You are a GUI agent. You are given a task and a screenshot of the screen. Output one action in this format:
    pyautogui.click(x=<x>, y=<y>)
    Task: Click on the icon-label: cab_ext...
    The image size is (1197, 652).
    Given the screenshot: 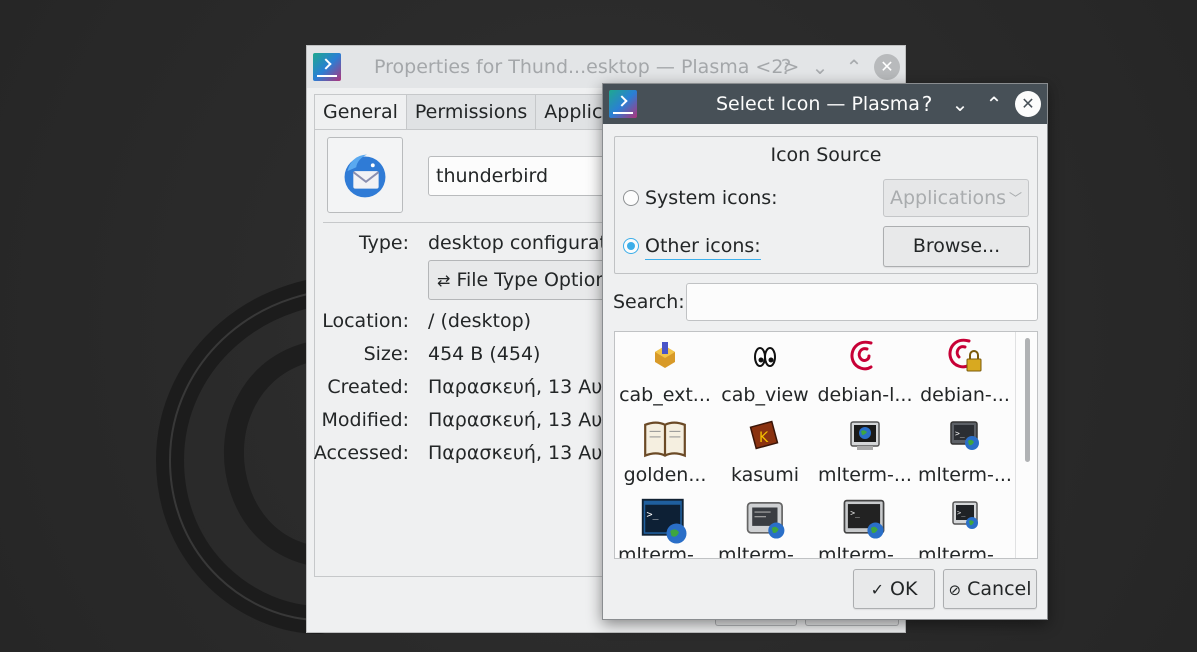 What is the action you would take?
    pyautogui.click(x=665, y=395)
    